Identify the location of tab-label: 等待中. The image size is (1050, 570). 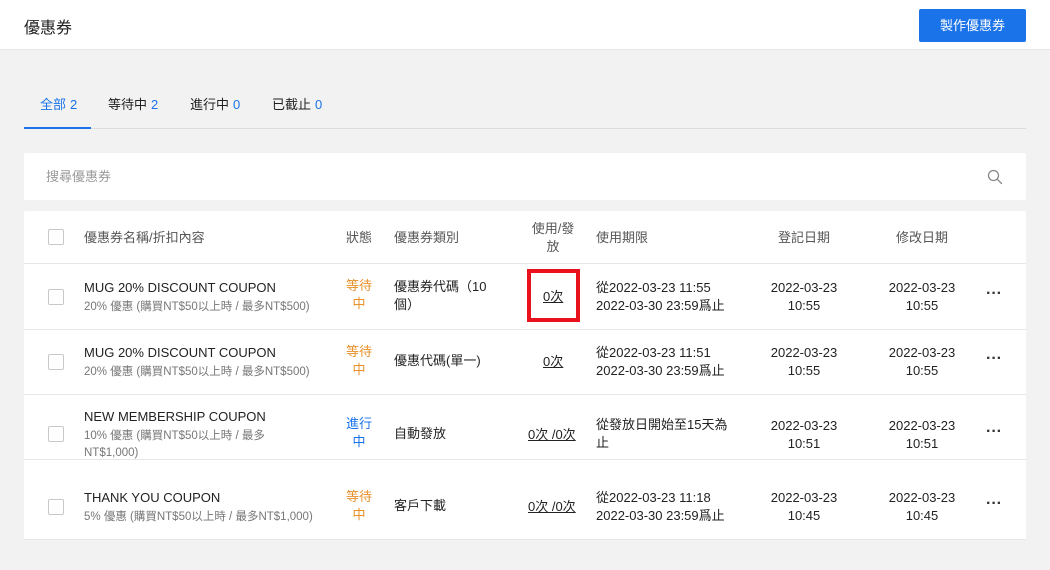
(128, 104).